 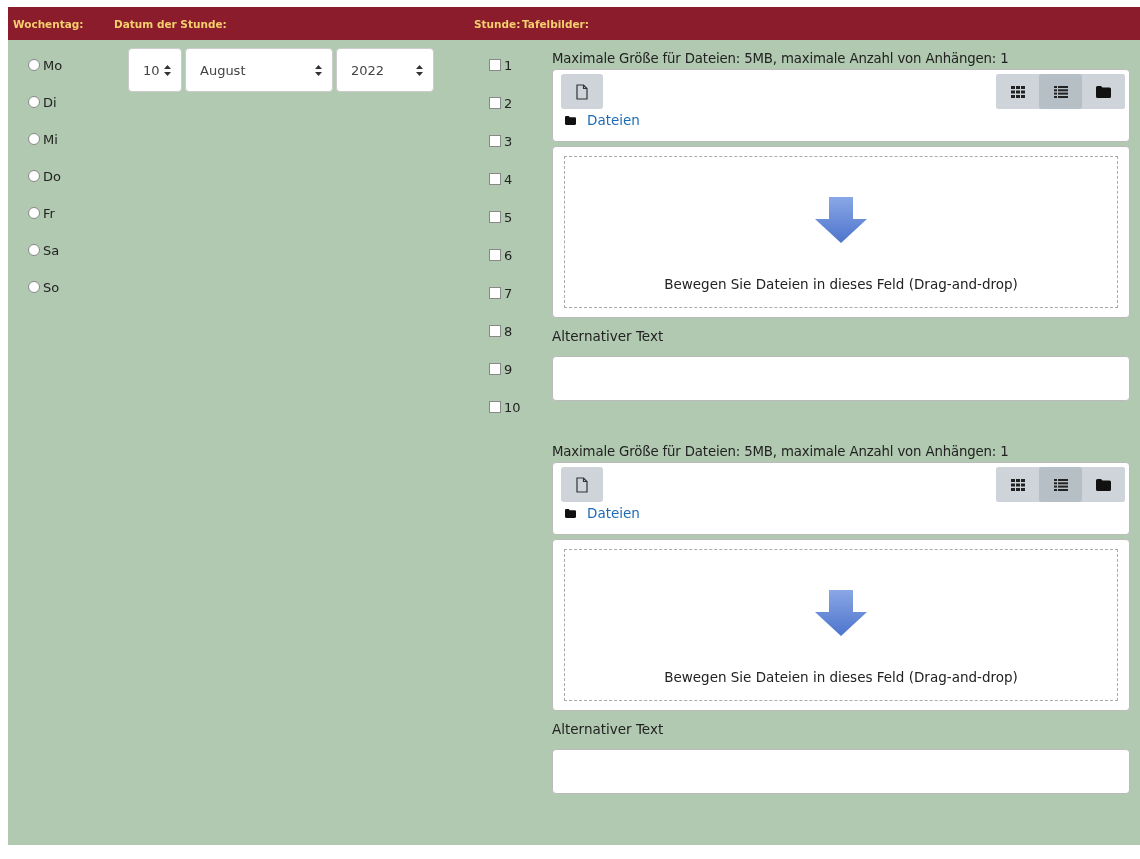 What do you see at coordinates (49, 213) in the screenshot?
I see `radio-label: Fr` at bounding box center [49, 213].